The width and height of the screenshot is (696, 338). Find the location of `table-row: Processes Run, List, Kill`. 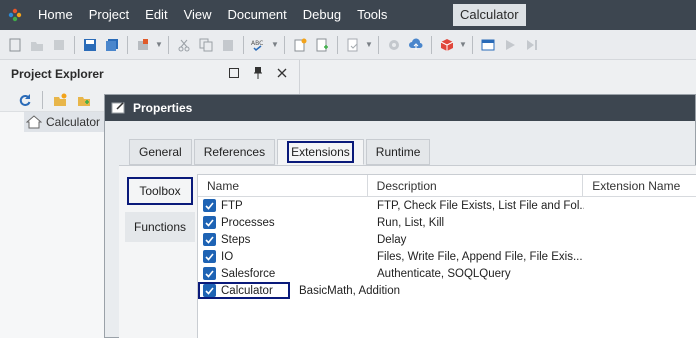

table-row: Processes Run, List, Kill is located at coordinates (447, 222).